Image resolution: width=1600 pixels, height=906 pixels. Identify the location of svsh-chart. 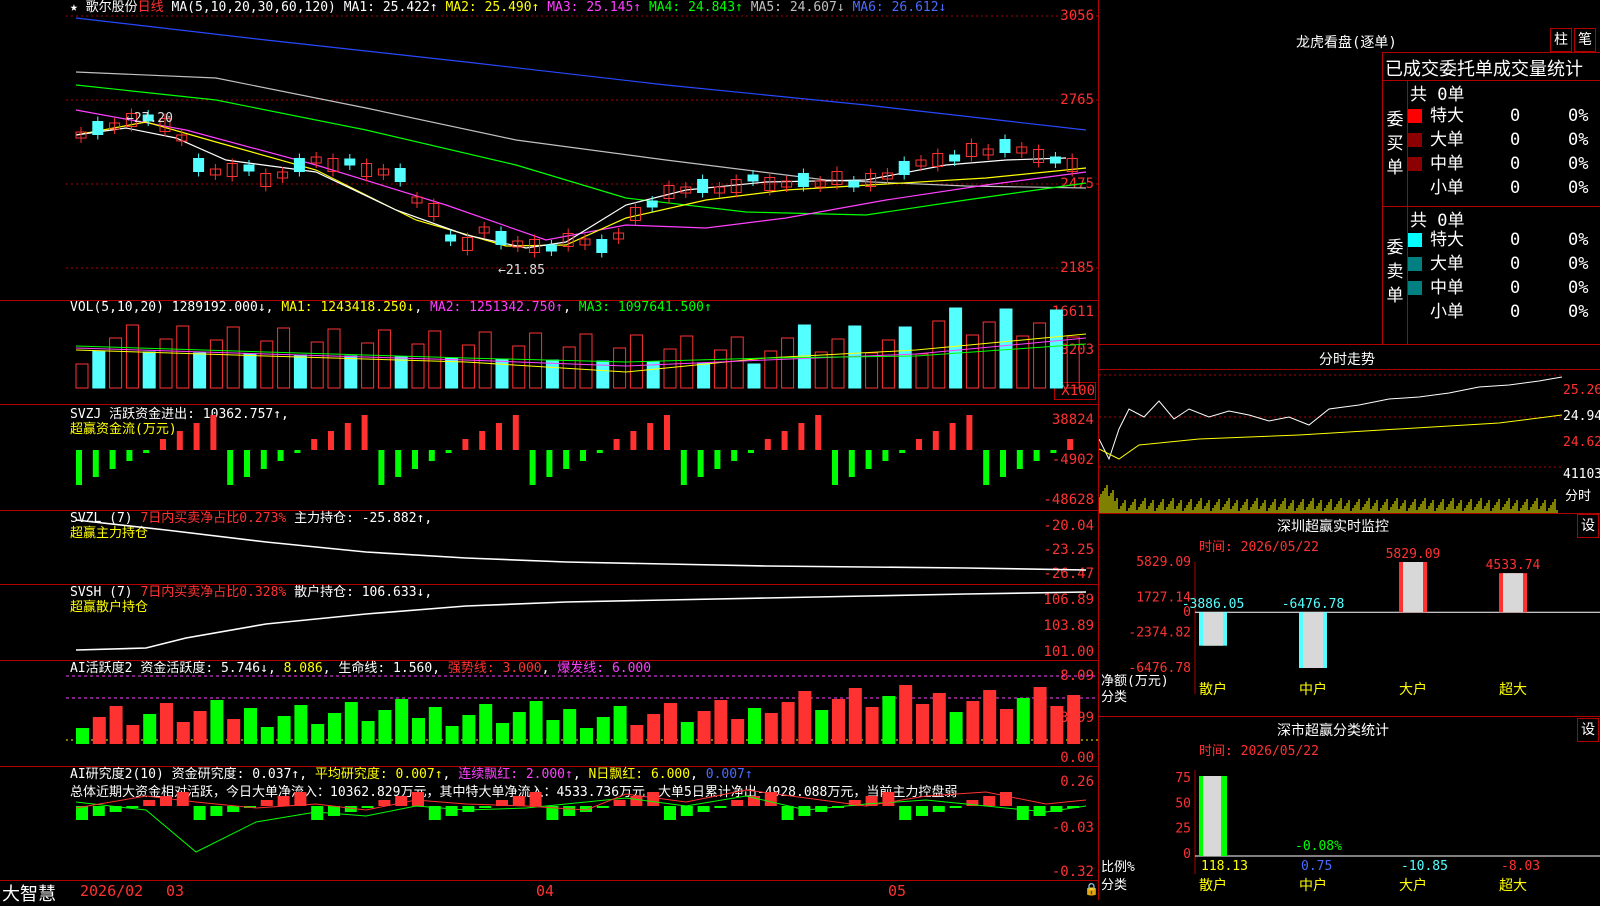
(582, 622).